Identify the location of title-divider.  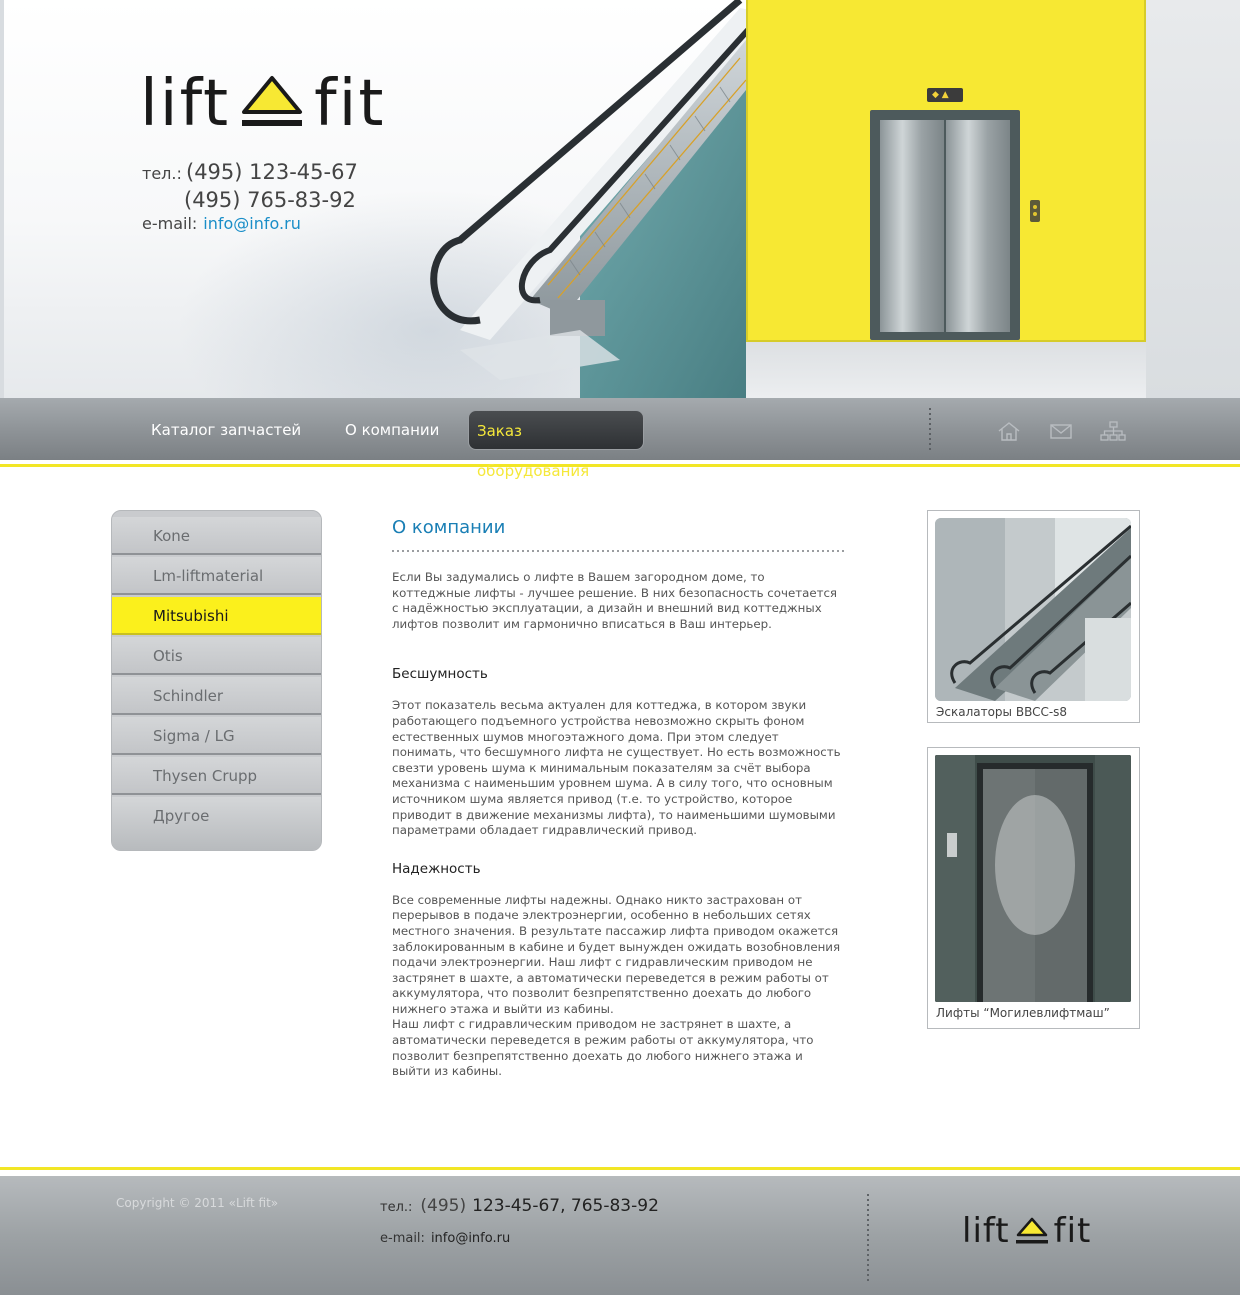
(618, 551).